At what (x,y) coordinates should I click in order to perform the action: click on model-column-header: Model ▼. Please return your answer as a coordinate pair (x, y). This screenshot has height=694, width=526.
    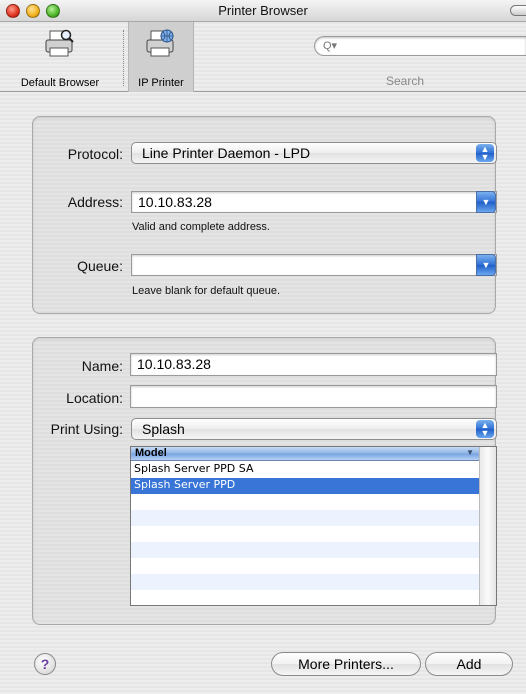
    Looking at the image, I should click on (305, 454).